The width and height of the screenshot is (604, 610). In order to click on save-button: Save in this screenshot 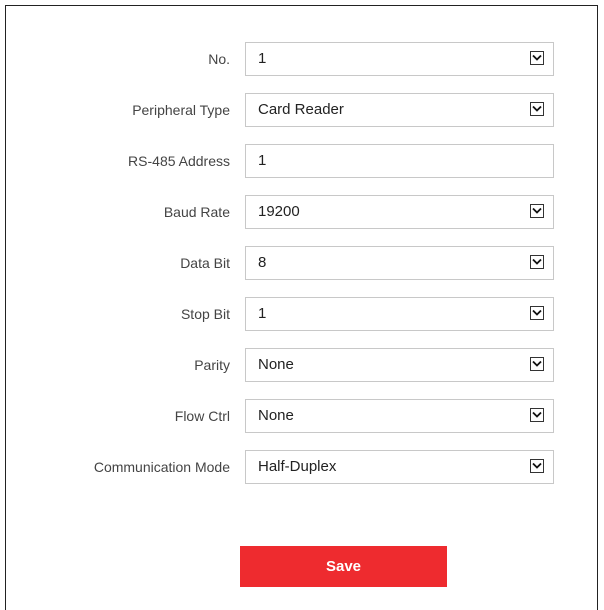, I will do `click(343, 566)`.